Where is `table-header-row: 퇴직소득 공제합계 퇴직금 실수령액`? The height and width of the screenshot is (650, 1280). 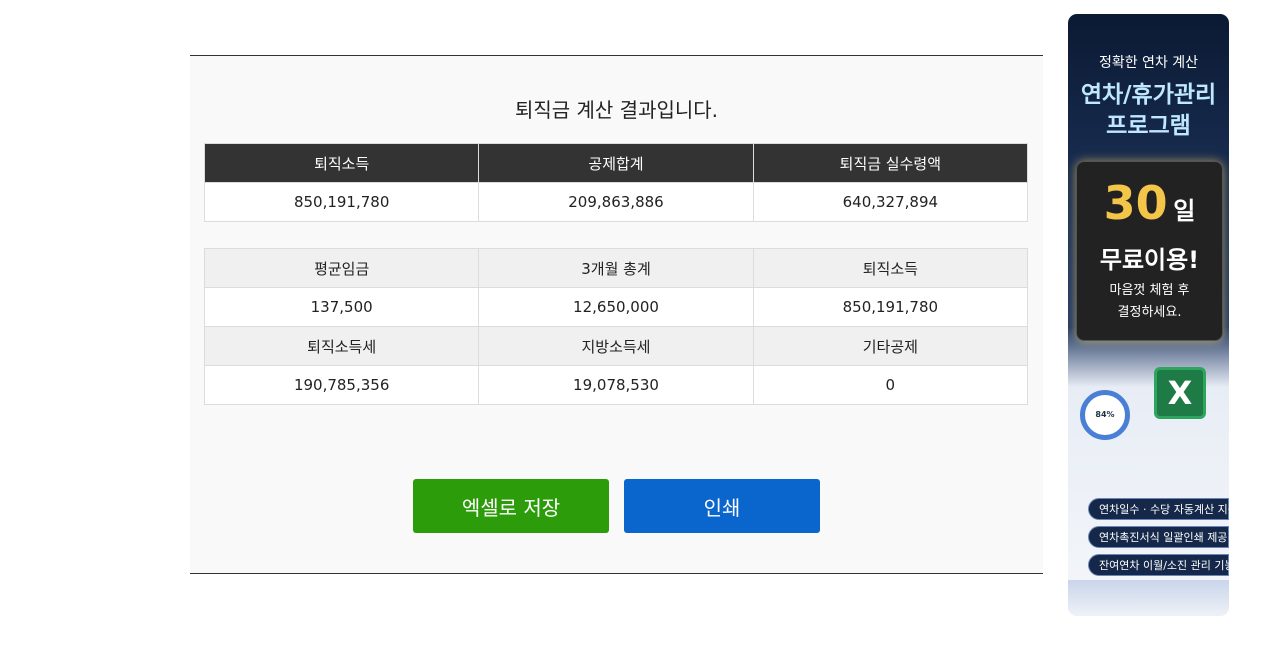
table-header-row: 퇴직소득 공제합계 퇴직금 실수령액 is located at coordinates (616, 163).